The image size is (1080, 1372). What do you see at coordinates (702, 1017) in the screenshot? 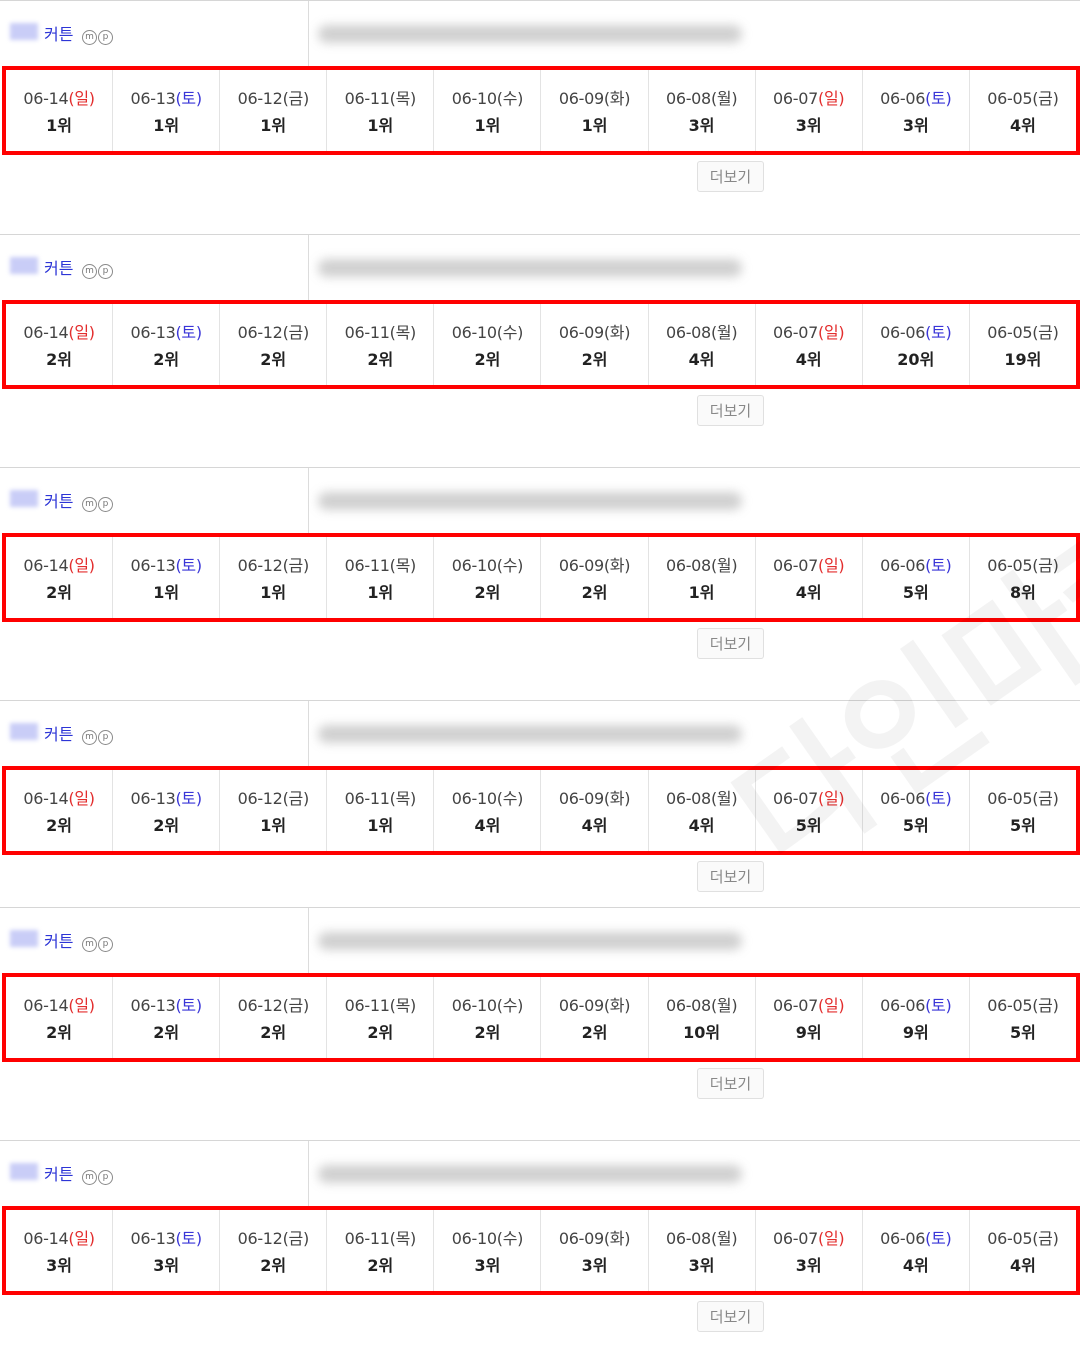
I see `rank-cell: 06-08(월) 10위` at bounding box center [702, 1017].